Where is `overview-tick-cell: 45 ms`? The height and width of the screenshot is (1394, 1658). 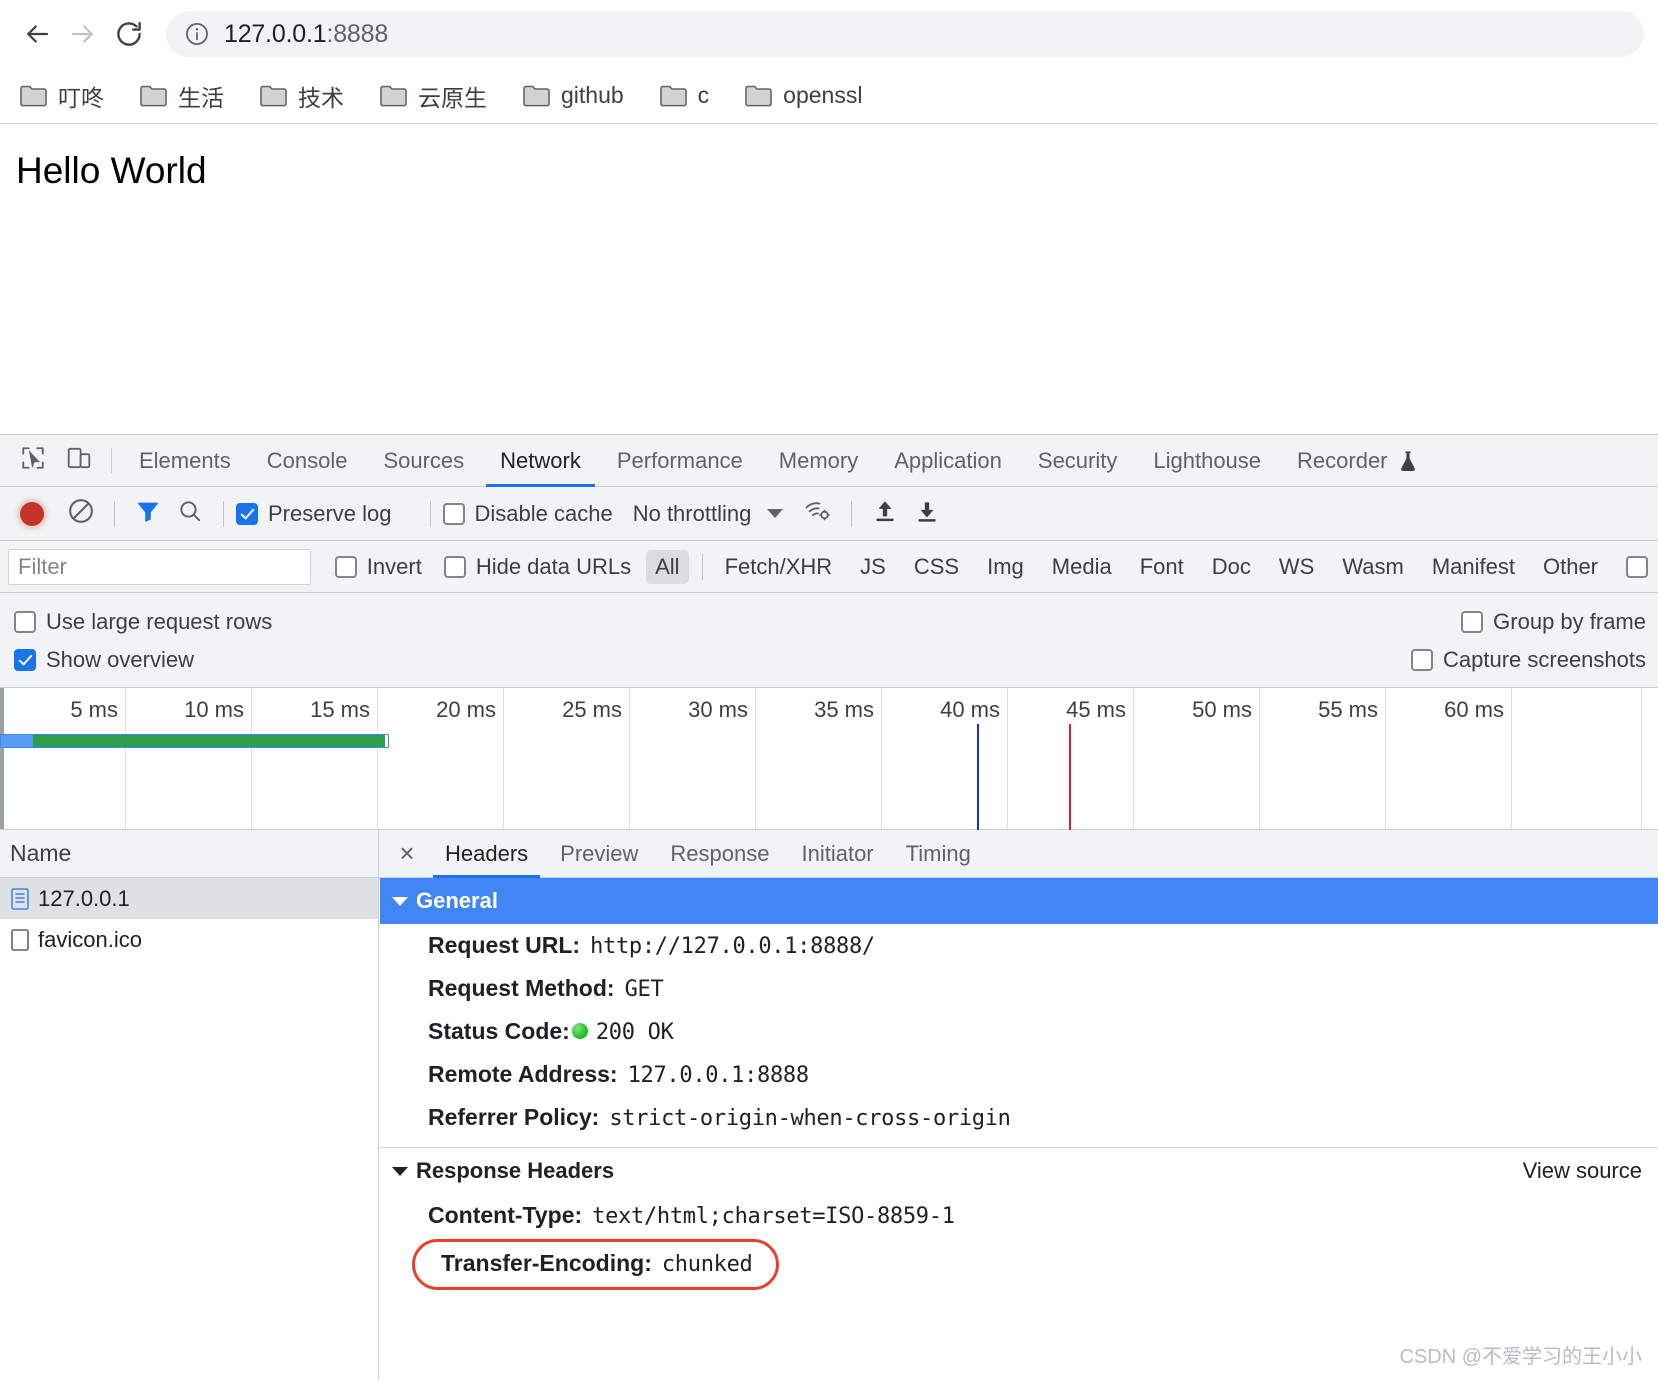
overview-tick-cell: 45 ms is located at coordinates (1071, 758).